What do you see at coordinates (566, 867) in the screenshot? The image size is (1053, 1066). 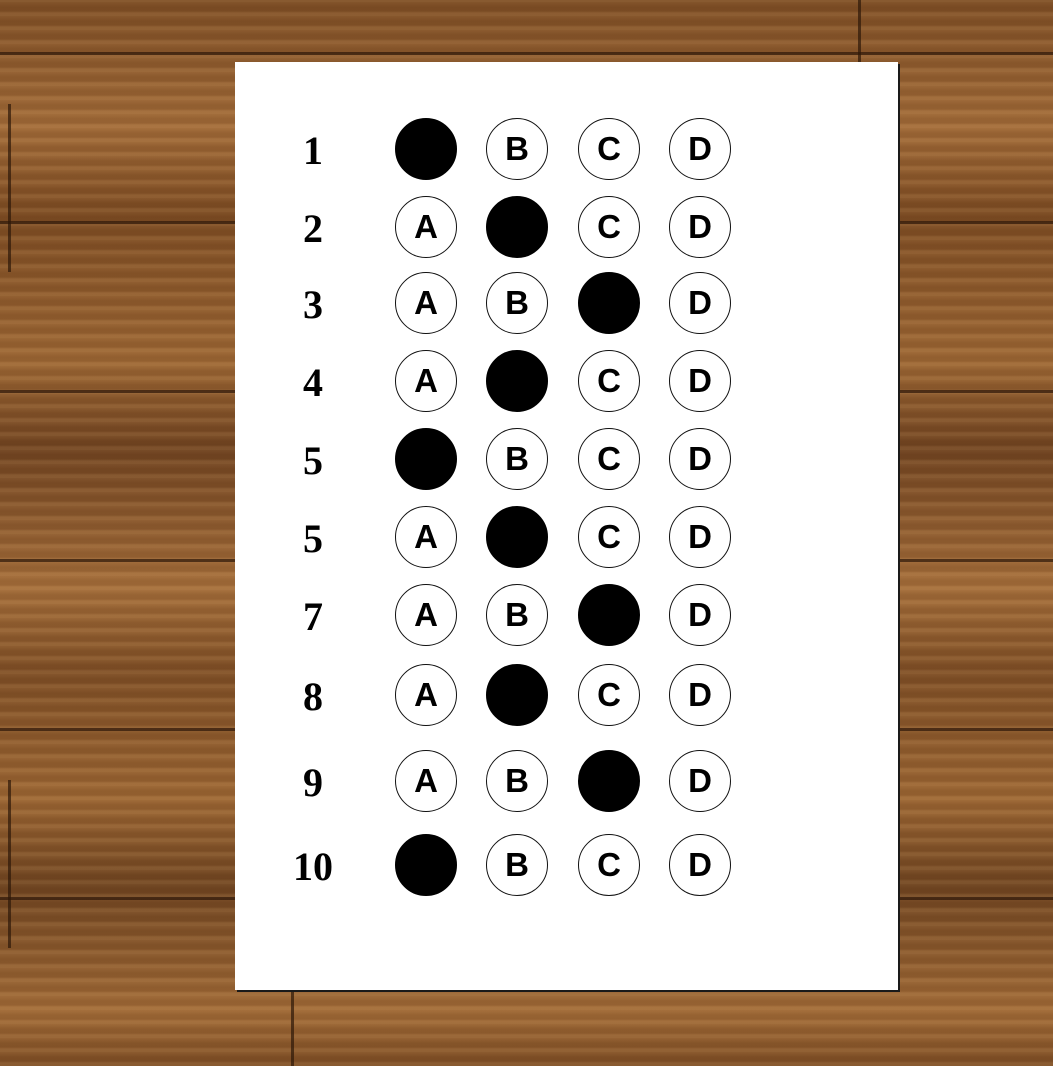 I see `question-row: 10 B C D` at bounding box center [566, 867].